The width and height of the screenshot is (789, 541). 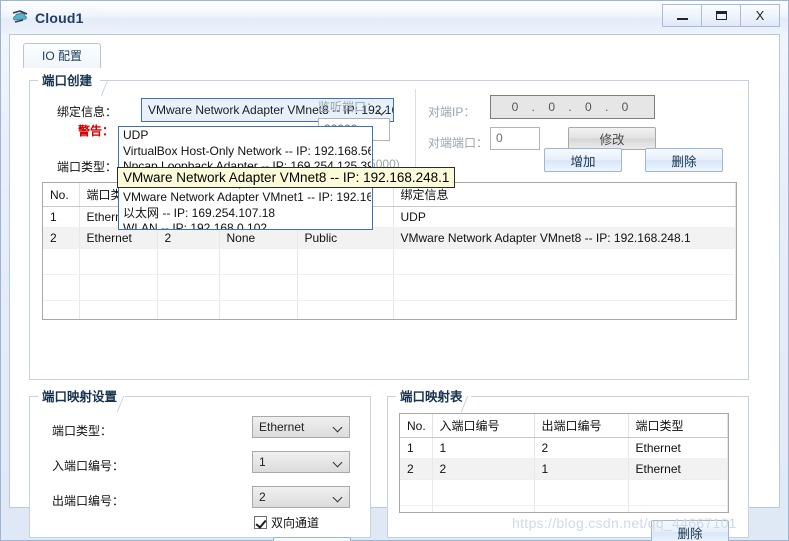 I want to click on add-port-button: 增加, so click(x=583, y=160).